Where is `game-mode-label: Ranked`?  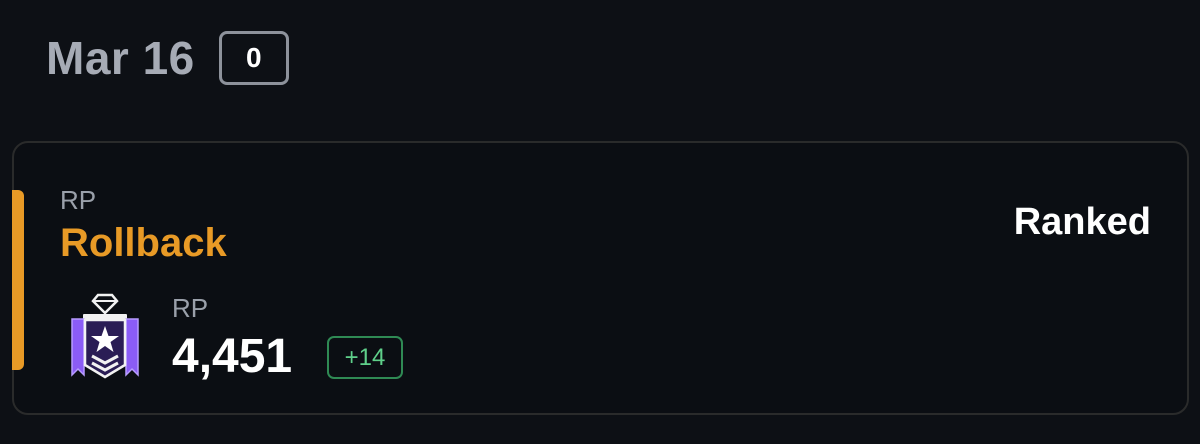 game-mode-label: Ranked is located at coordinates (1082, 222).